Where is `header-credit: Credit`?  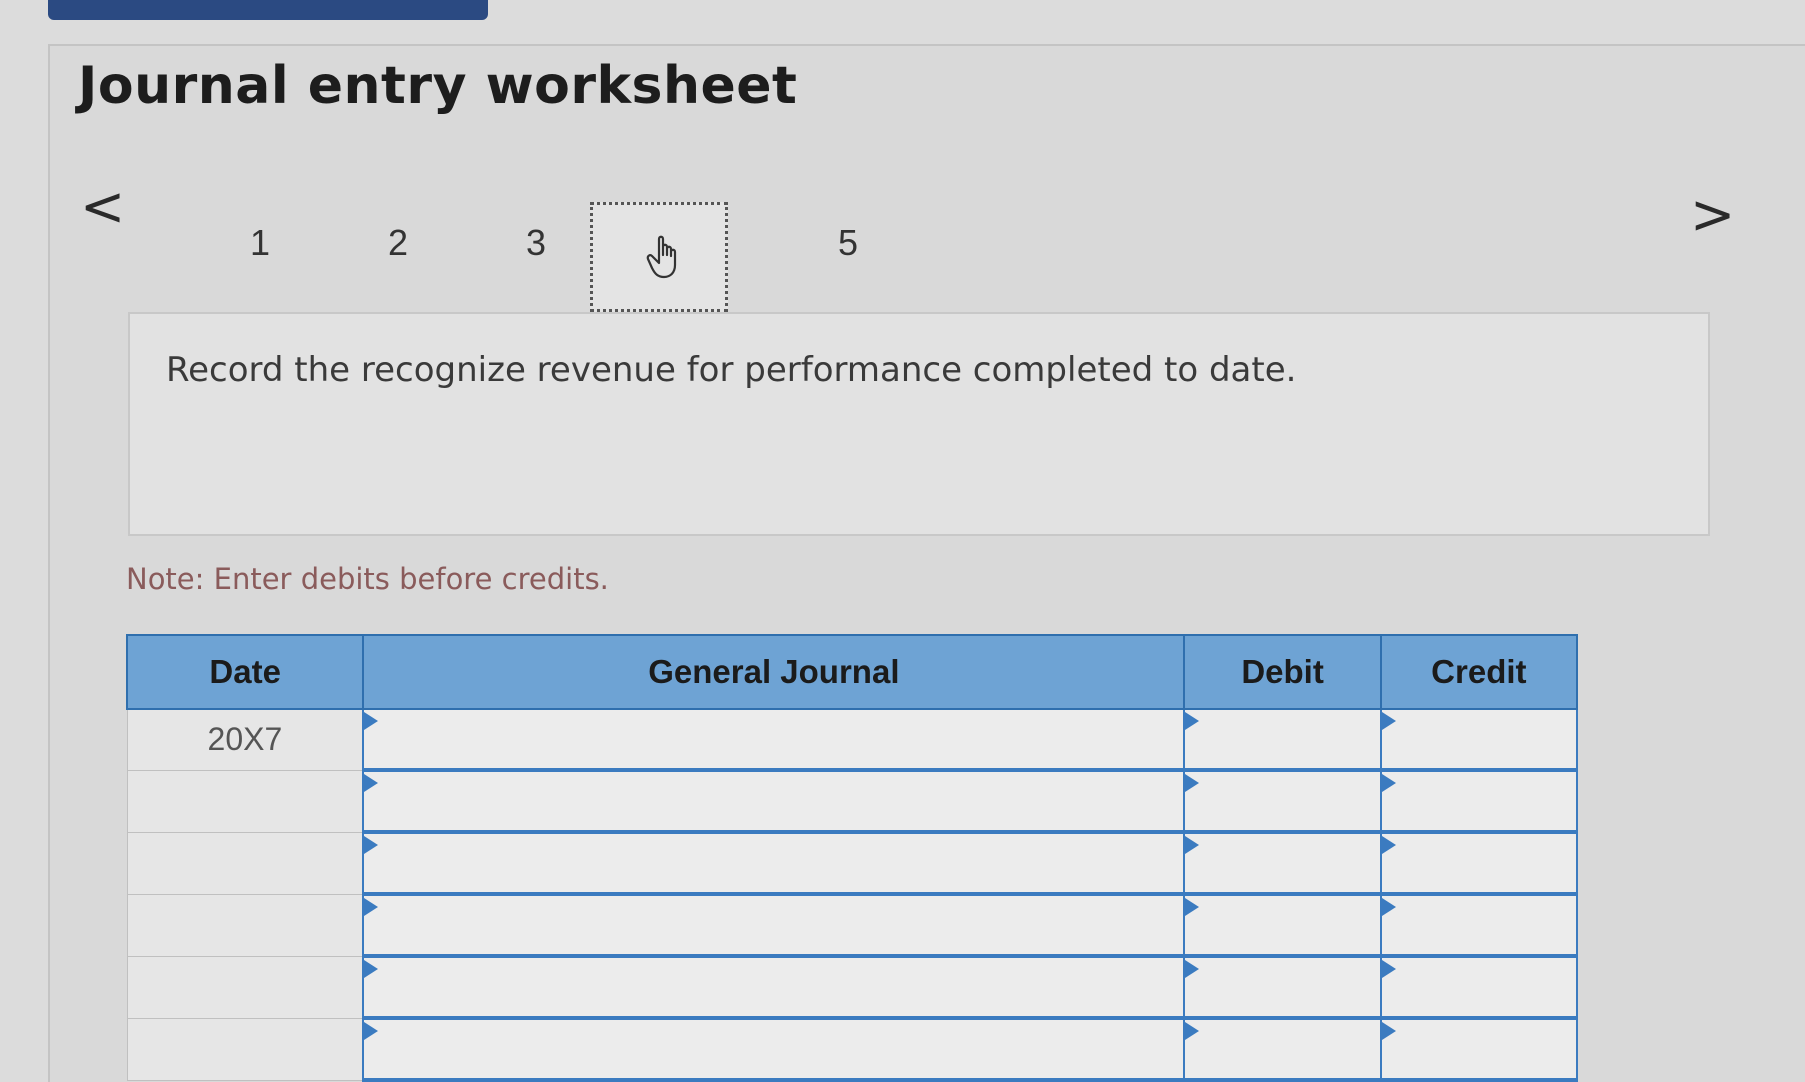
header-credit: Credit is located at coordinates (1479, 672).